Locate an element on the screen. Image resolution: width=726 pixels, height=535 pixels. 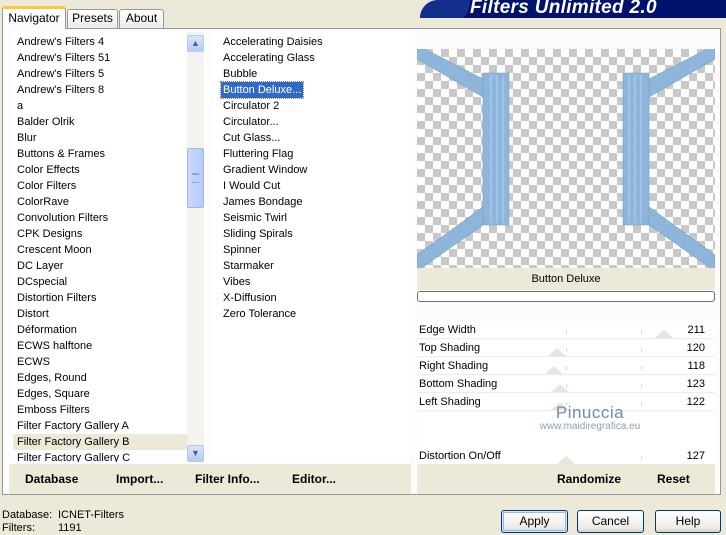
category-item: Edges, Round is located at coordinates (100, 378).